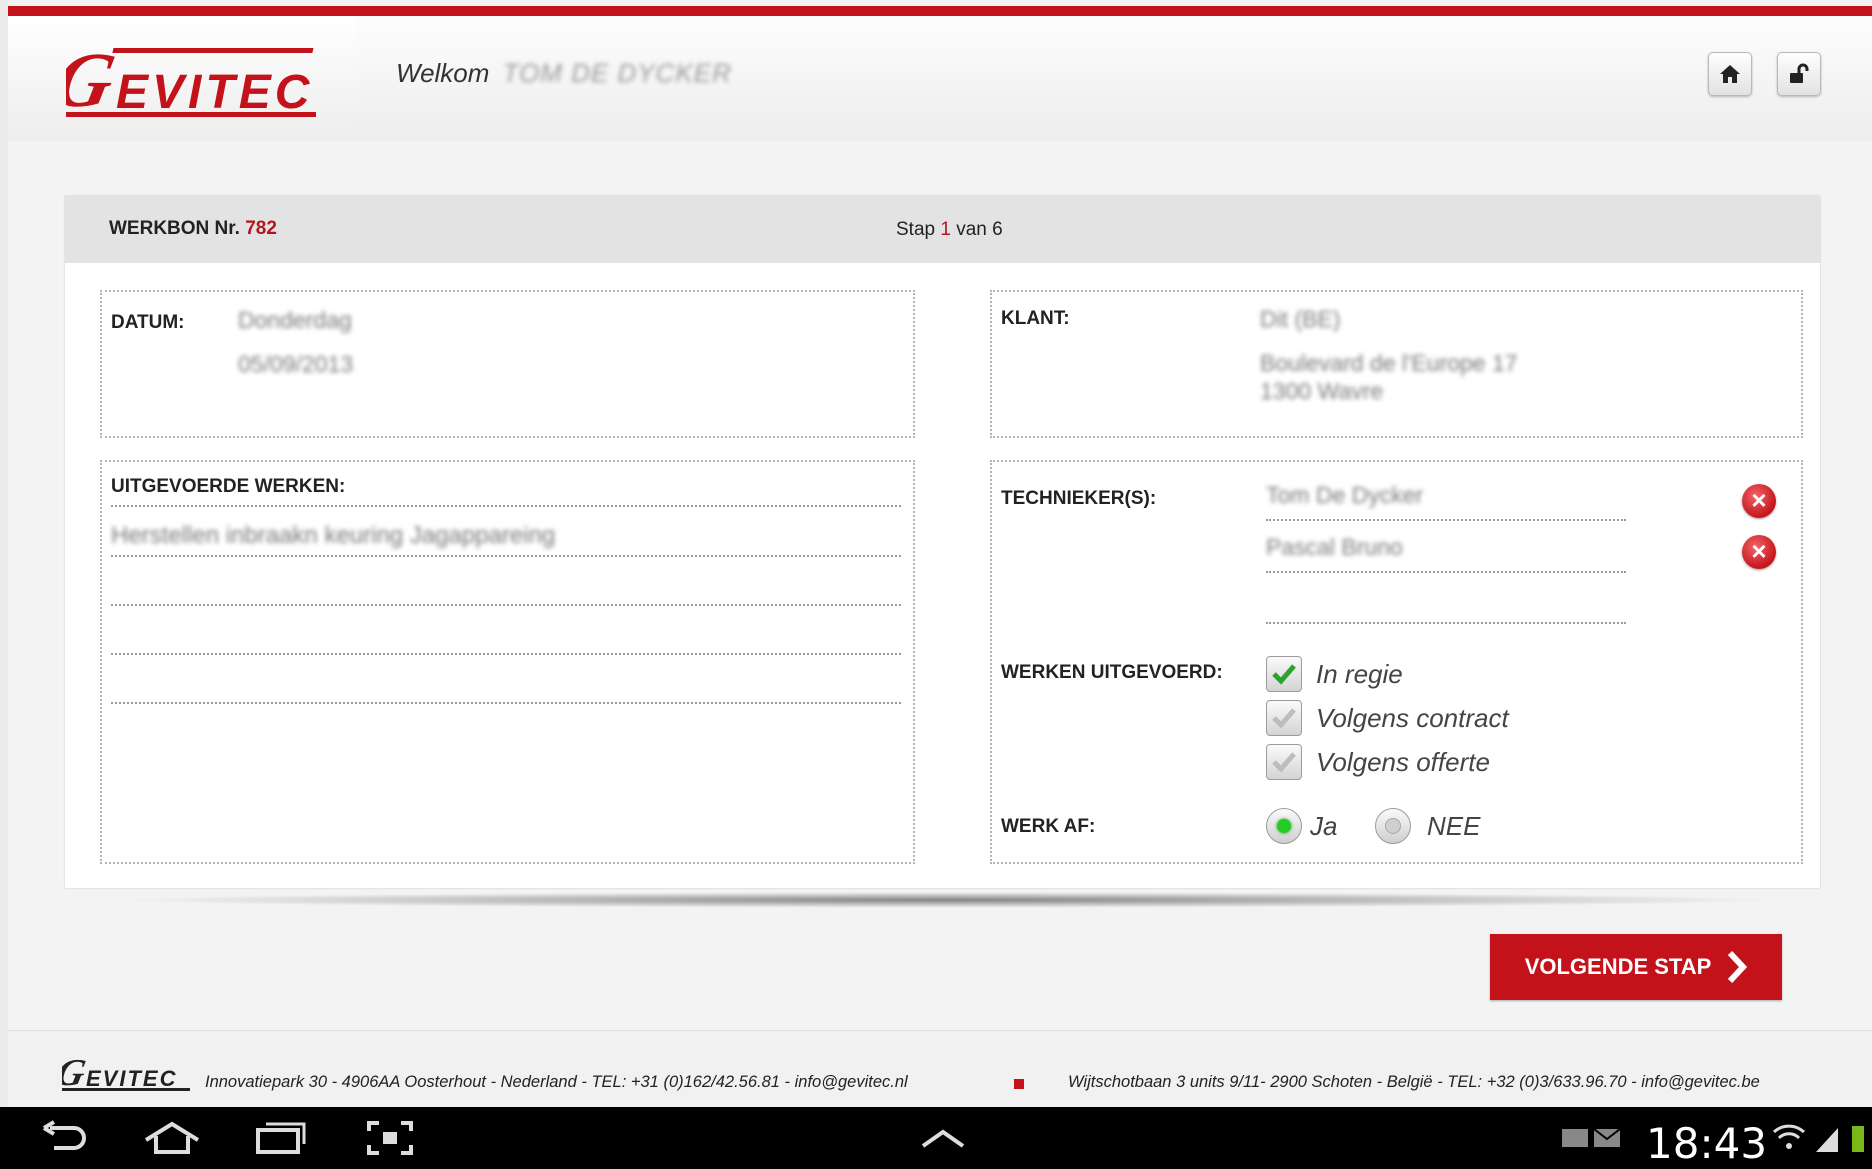  I want to click on recent-apps-icon, so click(281, 1138).